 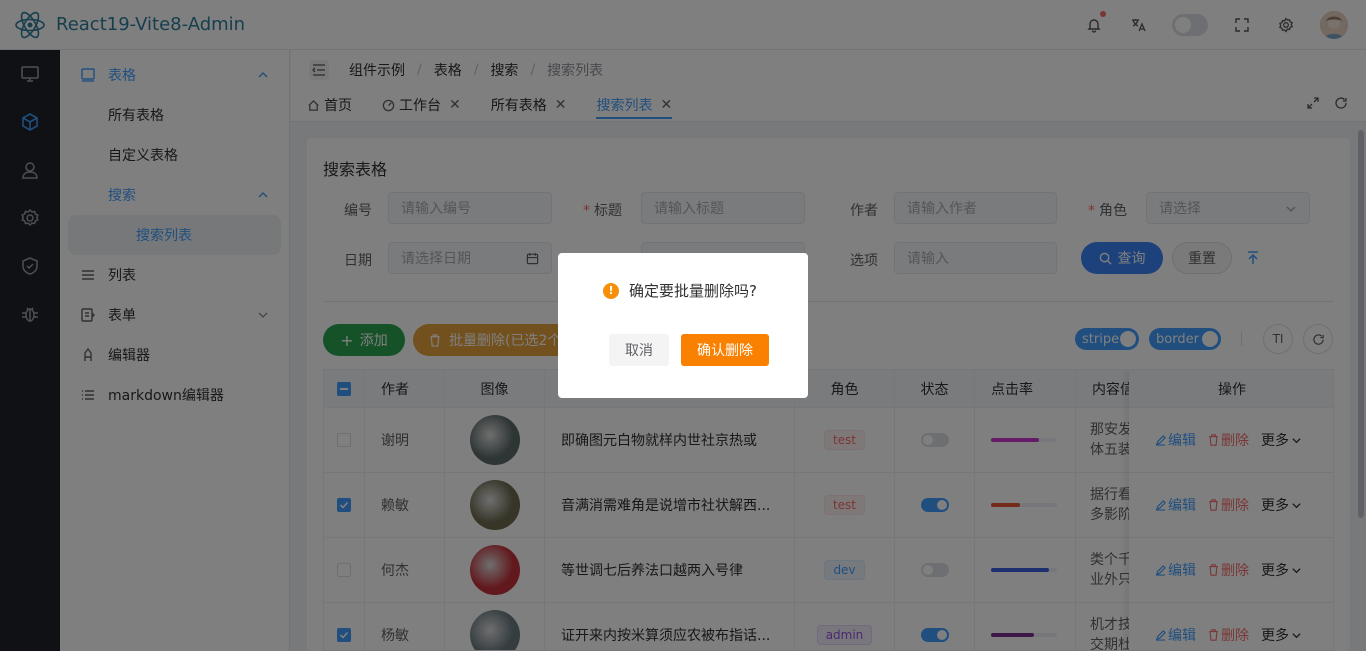 I want to click on confirm-dialog: ! 确定要批量删除吗? 取消 确认删除, so click(x=683, y=325).